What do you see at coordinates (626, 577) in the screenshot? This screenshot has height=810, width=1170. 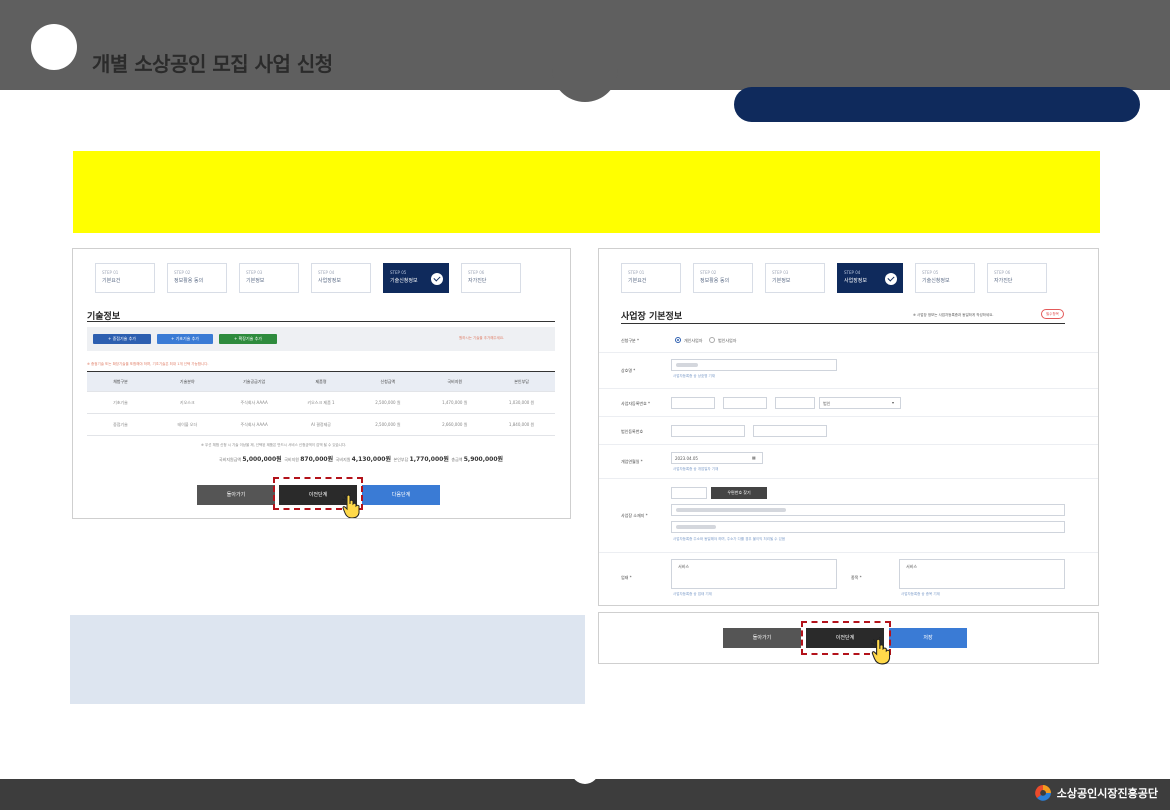 I see `field-label: 업태 *` at bounding box center [626, 577].